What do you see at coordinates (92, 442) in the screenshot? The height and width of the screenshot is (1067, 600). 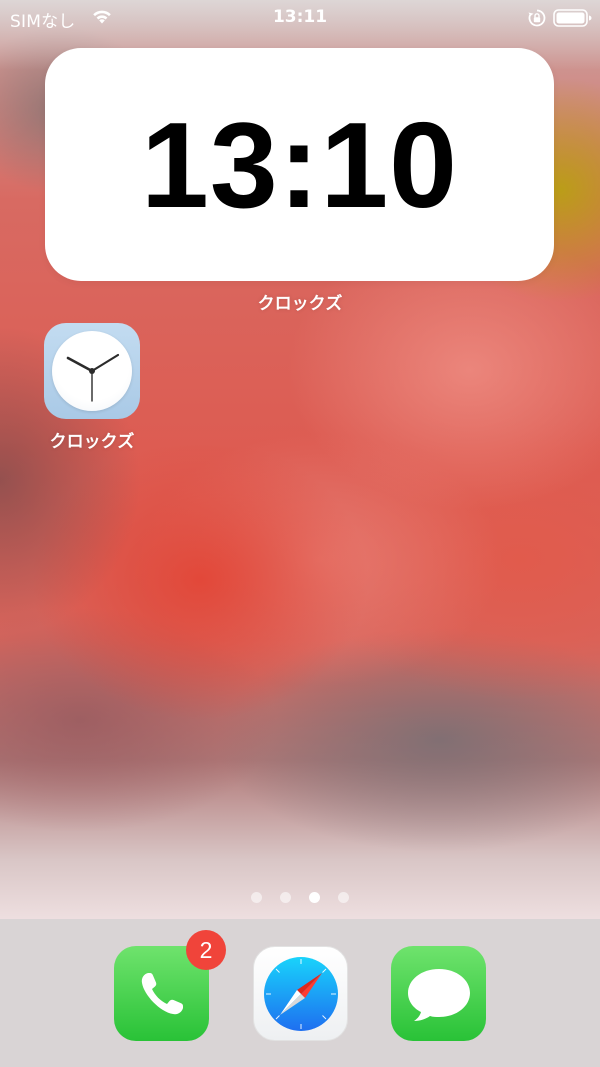 I see `app-label: クロックズ` at bounding box center [92, 442].